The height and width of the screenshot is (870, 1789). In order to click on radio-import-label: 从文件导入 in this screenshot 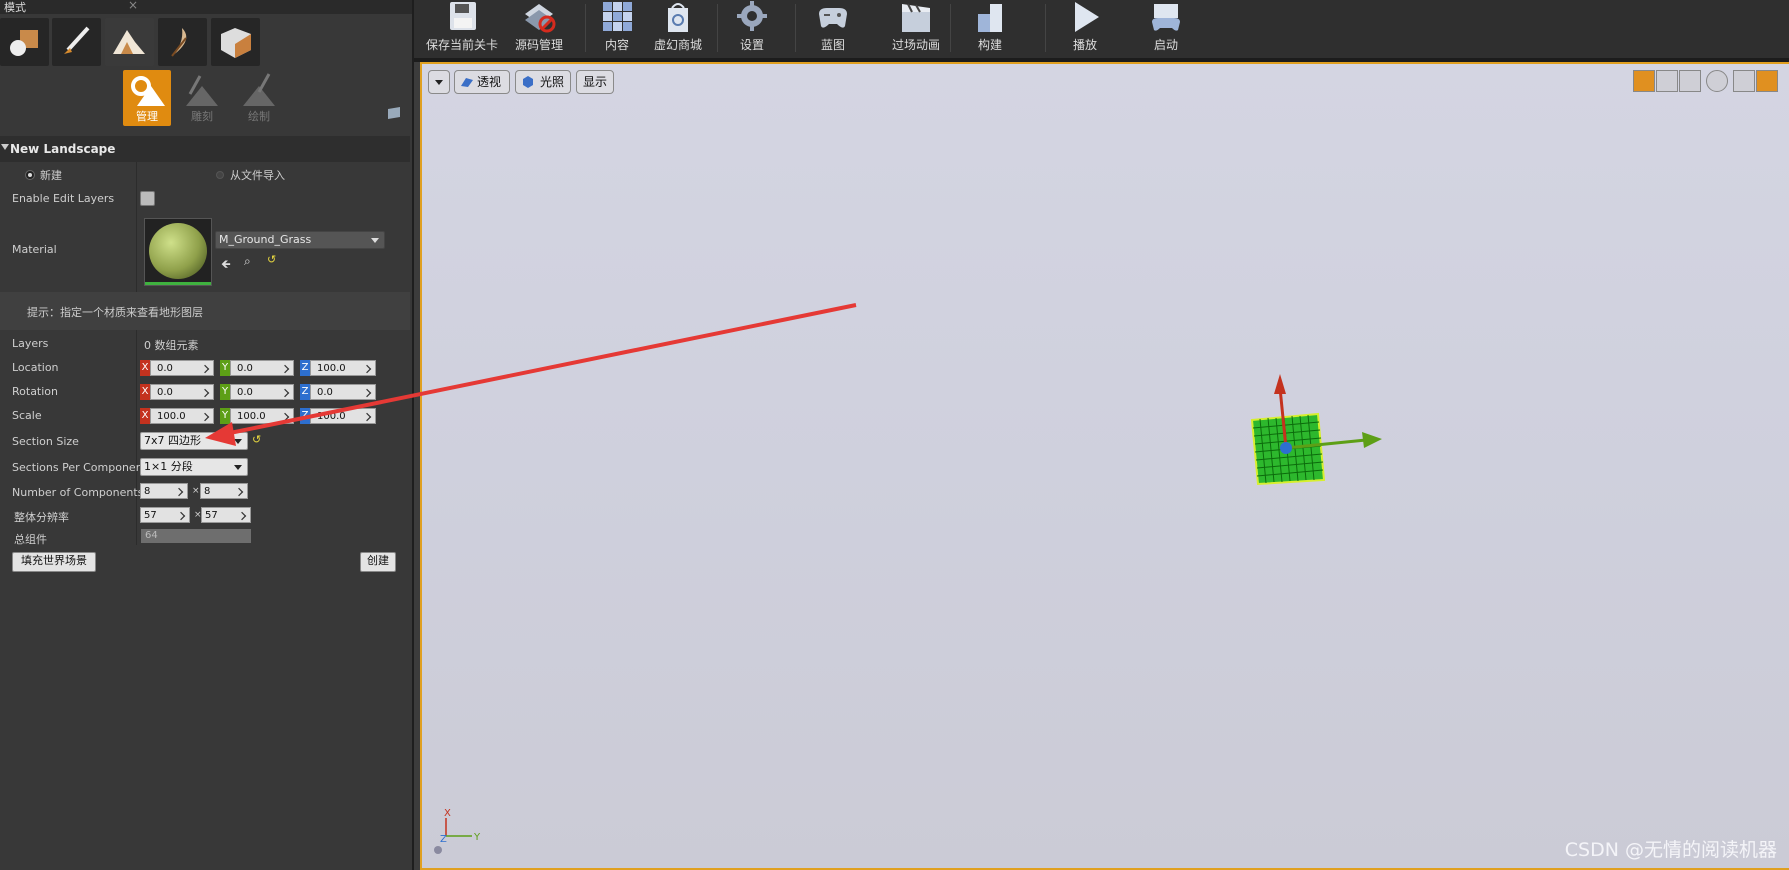, I will do `click(257, 175)`.